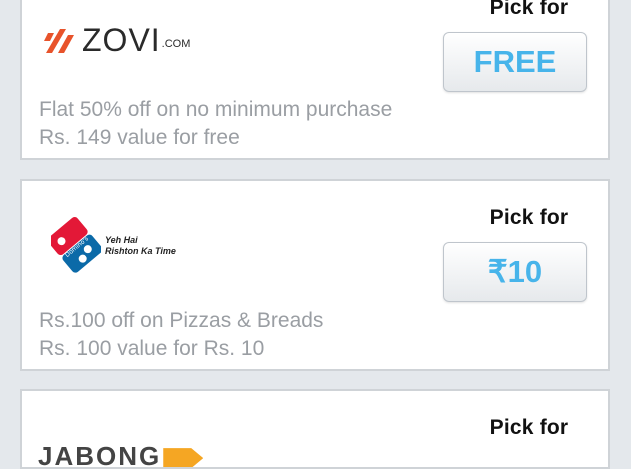  I want to click on dominos-tagline-line1: Yeh Hai, so click(121, 240).